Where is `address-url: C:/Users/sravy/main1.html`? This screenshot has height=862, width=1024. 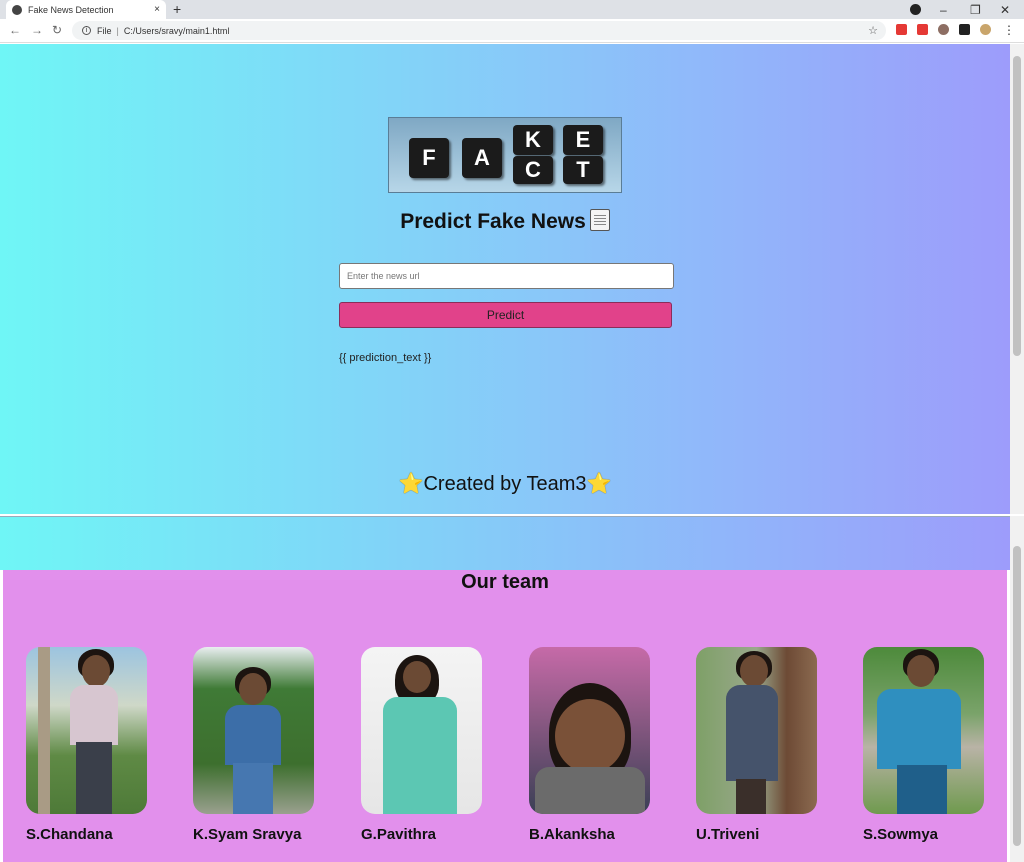
address-url: C:/Users/sravy/main1.html is located at coordinates (176, 30).